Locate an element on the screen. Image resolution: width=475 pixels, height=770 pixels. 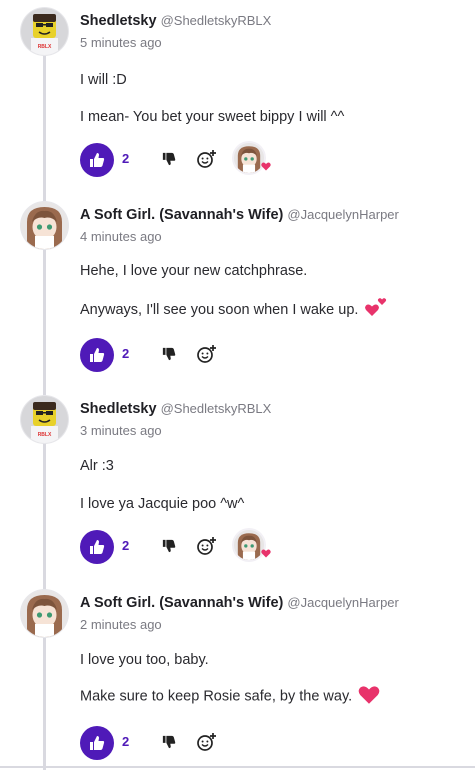
two-hearts-emoji is located at coordinates (376, 307).